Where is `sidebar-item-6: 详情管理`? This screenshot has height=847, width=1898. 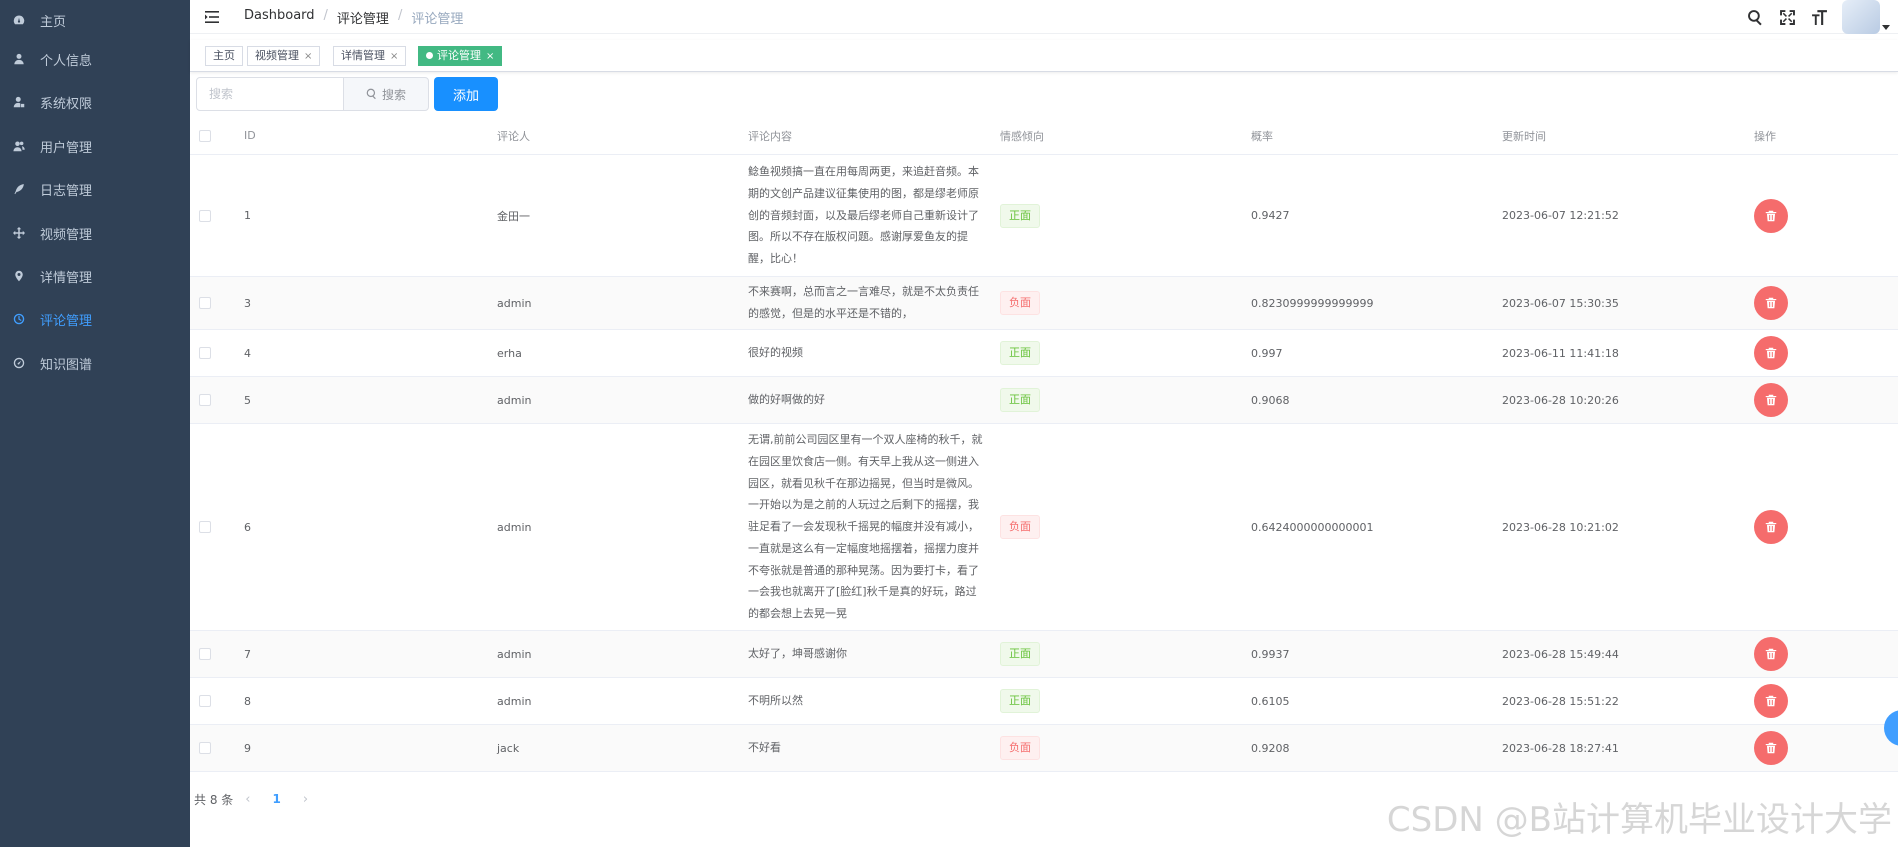
sidebar-item-6: 详情管理 is located at coordinates (95, 276).